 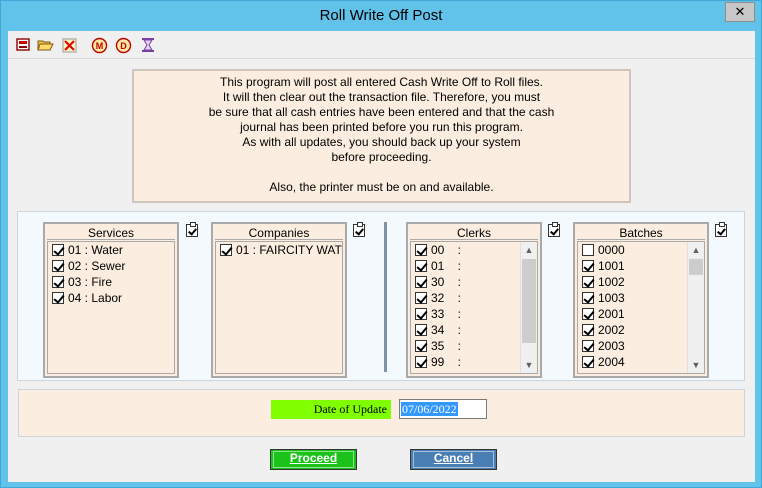 What do you see at coordinates (111, 250) in the screenshot?
I see `service-item: 01 : Water` at bounding box center [111, 250].